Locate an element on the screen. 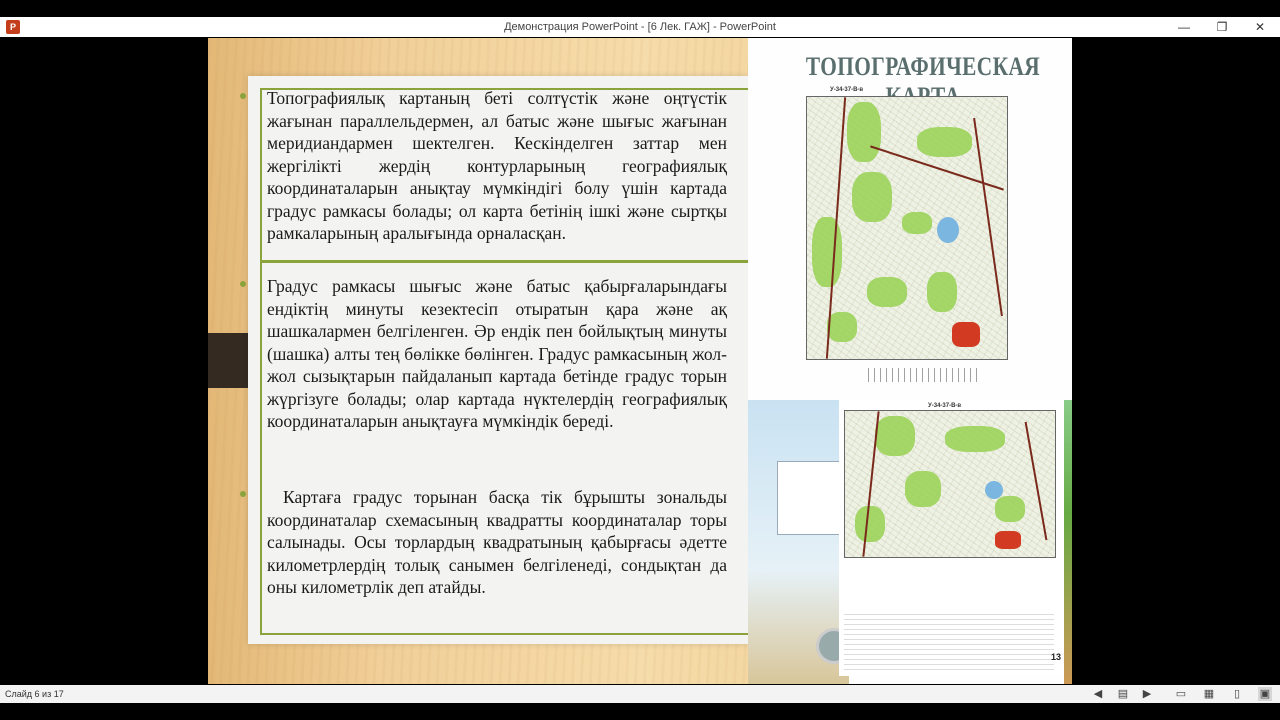 The height and width of the screenshot is (720, 1280). reading-view-icon: ▯ is located at coordinates (1237, 694).